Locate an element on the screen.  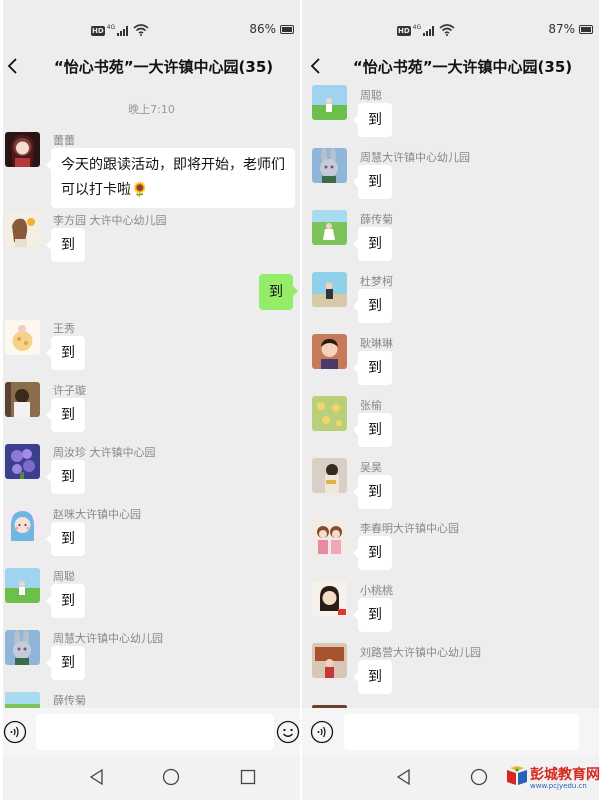
message-timestamp: 晚上7:10 is located at coordinates (151, 109).